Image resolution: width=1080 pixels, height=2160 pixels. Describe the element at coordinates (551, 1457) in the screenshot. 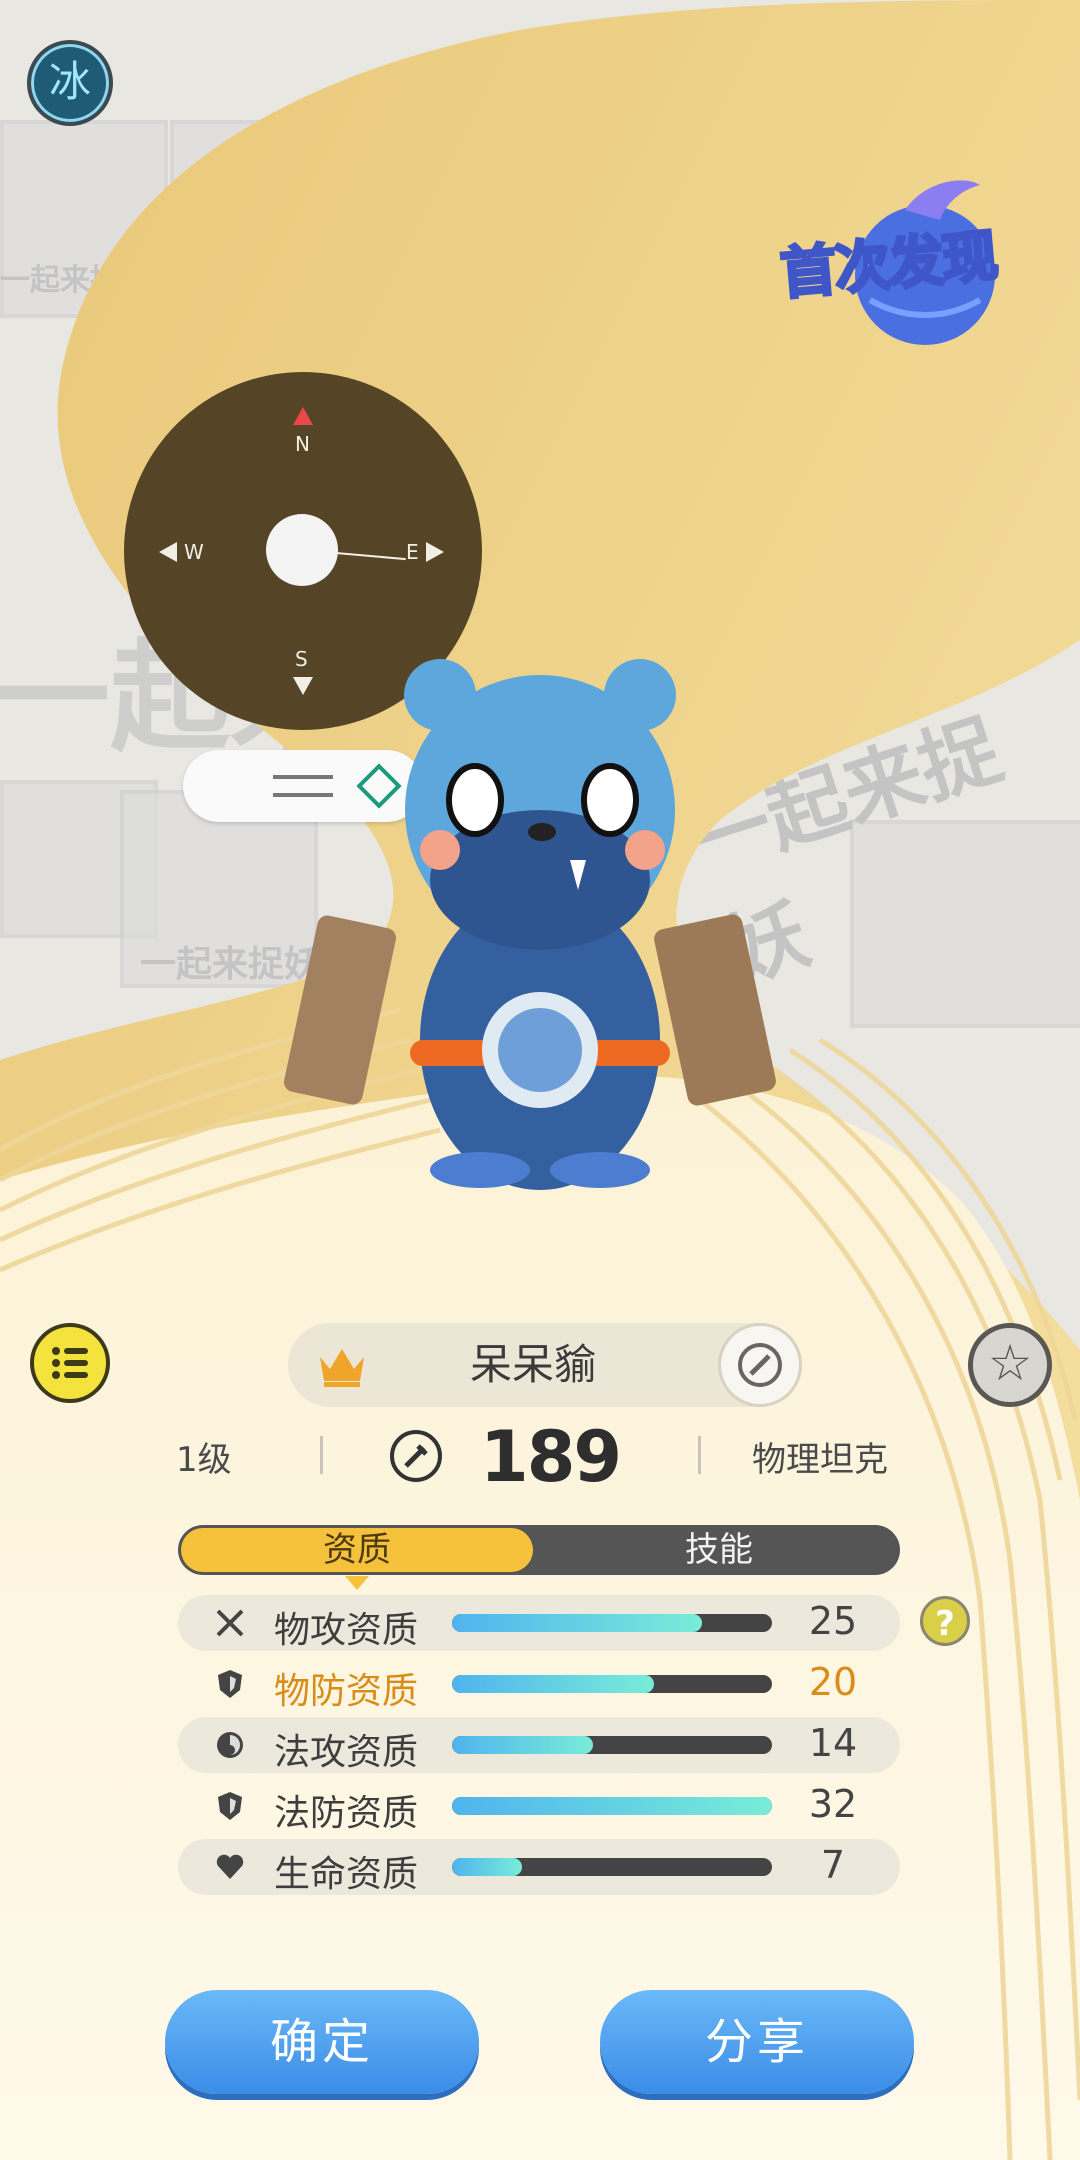

I see `combat-power: 189` at that location.